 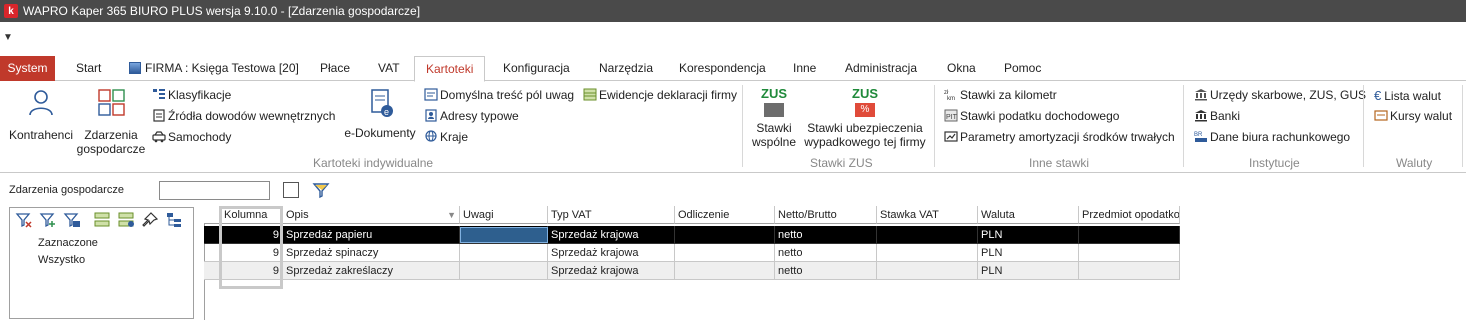 I want to click on column-header-uwagi: Uwagi, so click(x=504, y=215).